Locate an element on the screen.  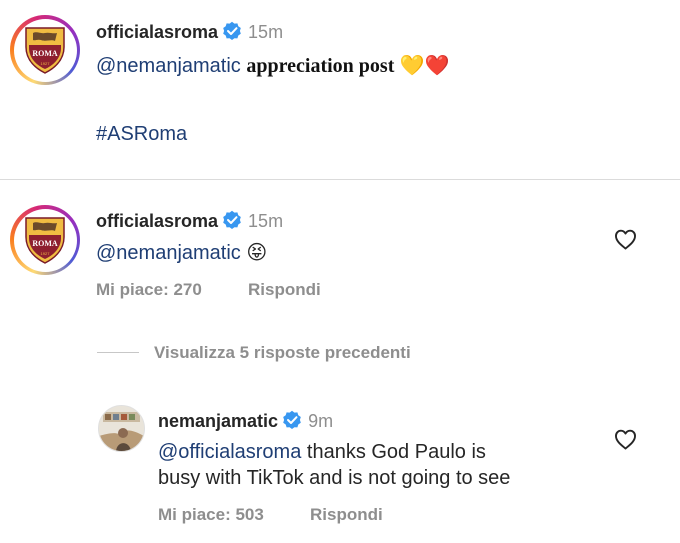
section-divider is located at coordinates (340, 179).